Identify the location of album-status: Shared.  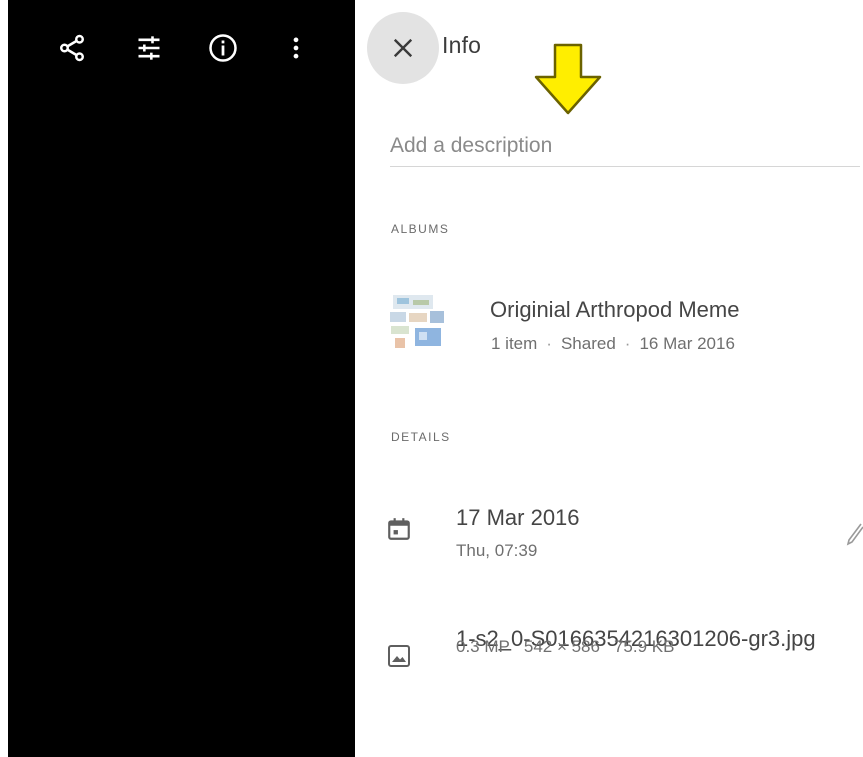
(588, 343).